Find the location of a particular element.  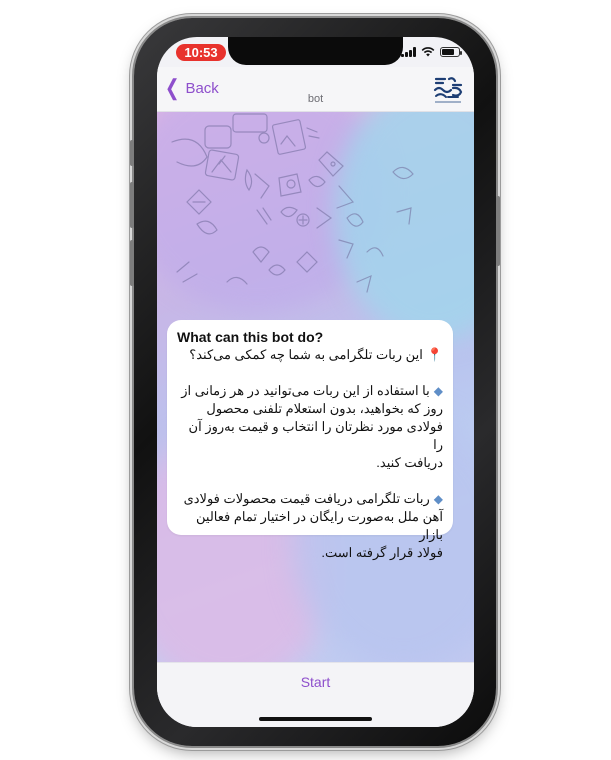

status-icons is located at coordinates (431, 52).